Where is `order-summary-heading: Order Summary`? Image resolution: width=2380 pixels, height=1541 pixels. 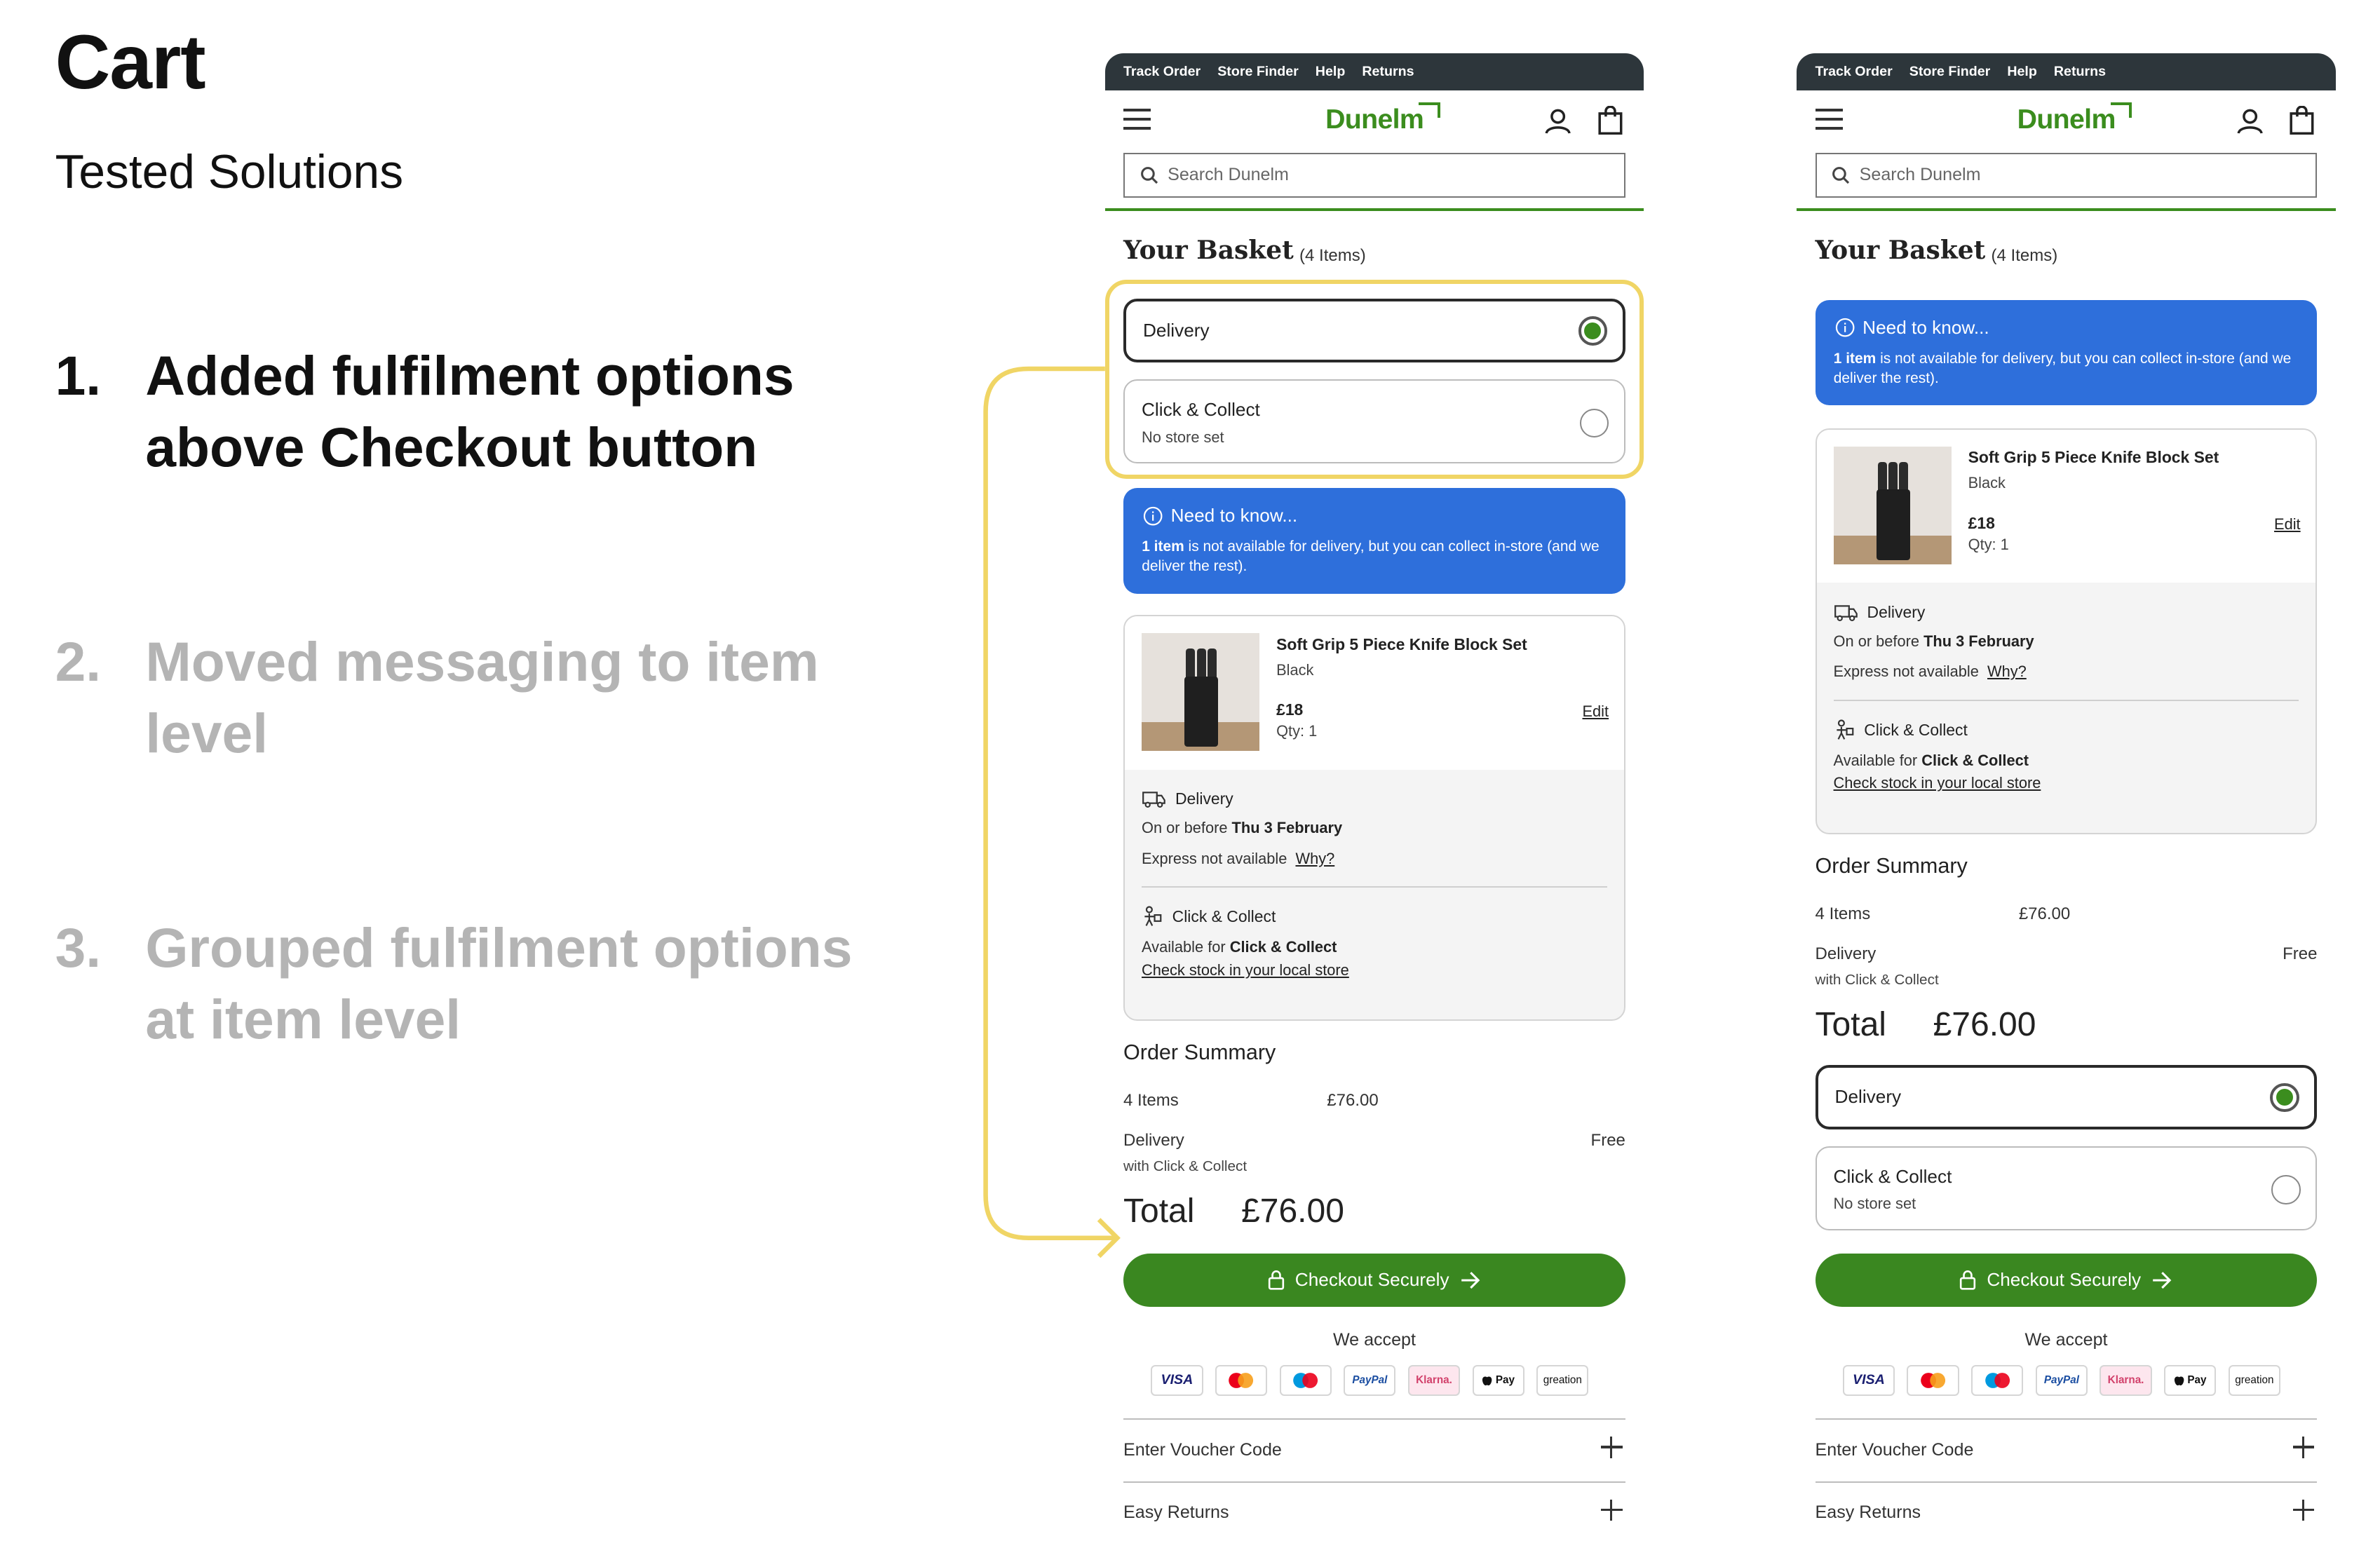
order-summary-heading: Order Summary is located at coordinates (1891, 865).